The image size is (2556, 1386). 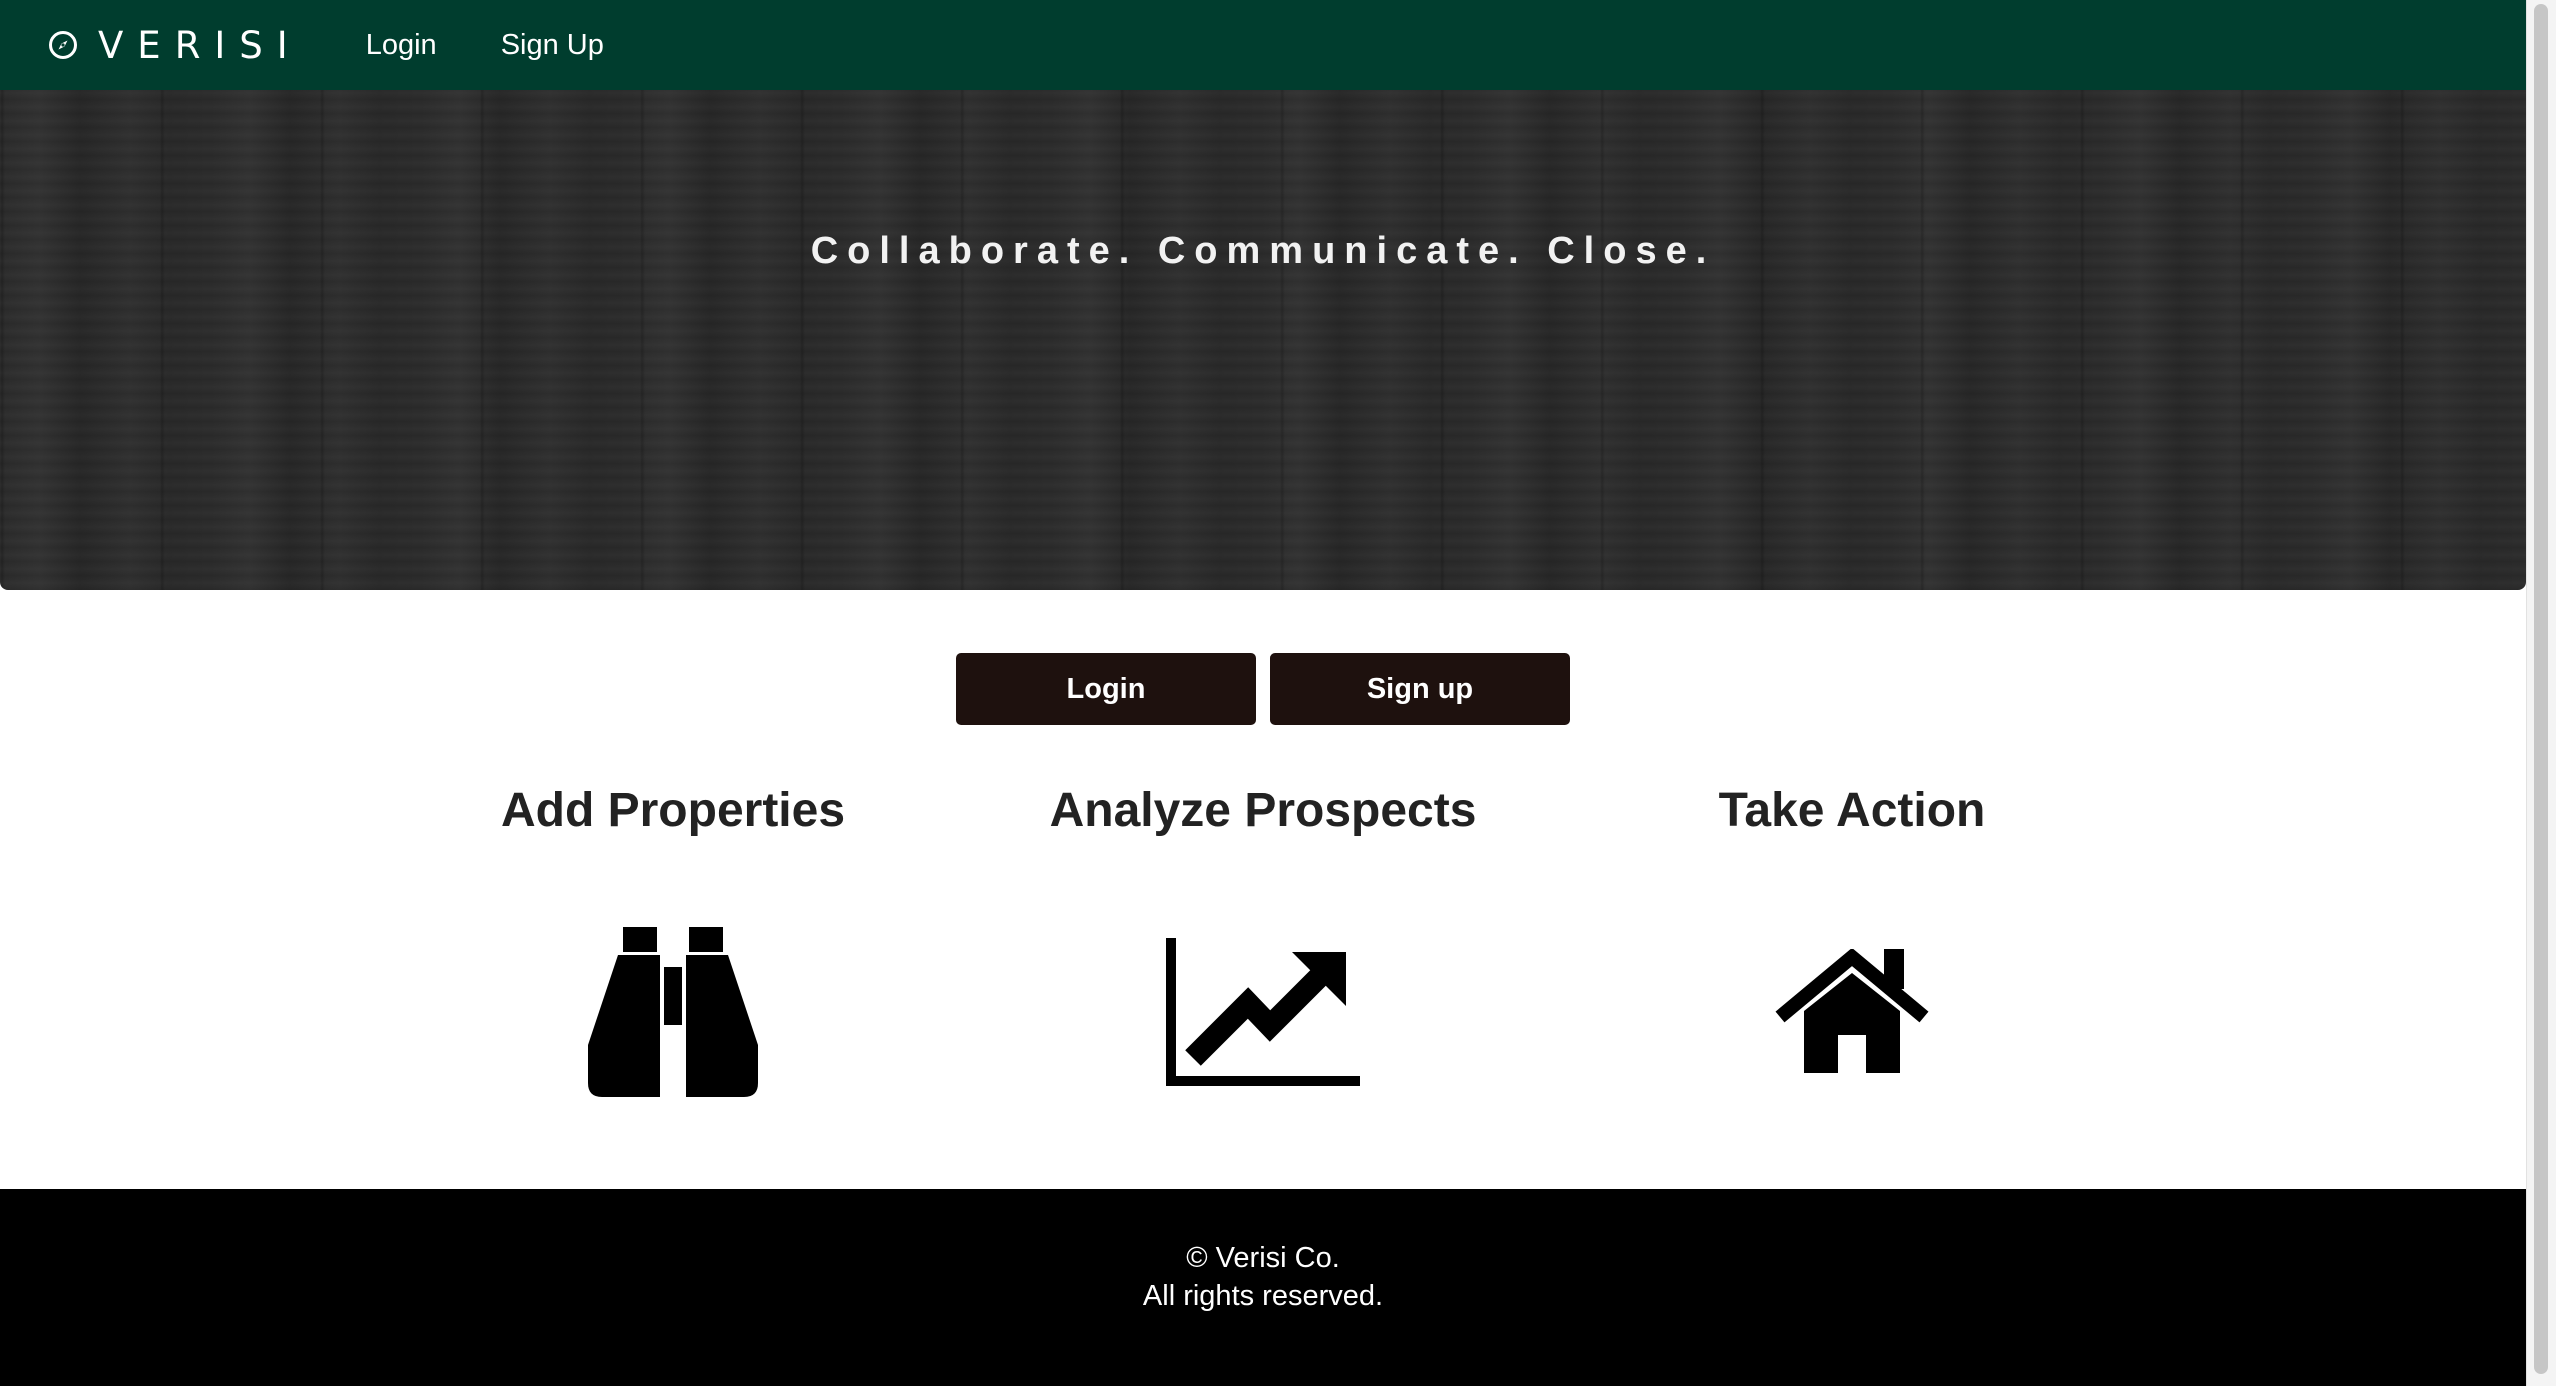 What do you see at coordinates (1263, 251) in the screenshot?
I see `hero-tagline: Collaborate. Communicate. Close.` at bounding box center [1263, 251].